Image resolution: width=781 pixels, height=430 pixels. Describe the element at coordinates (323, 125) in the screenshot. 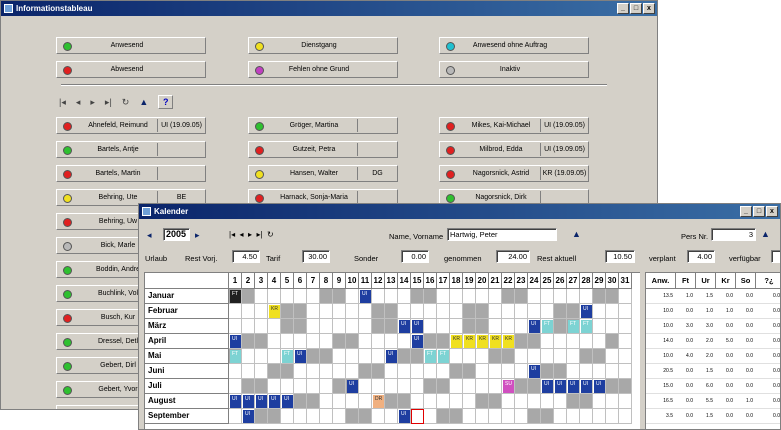

I see `person-button: Gröger, Martina` at that location.